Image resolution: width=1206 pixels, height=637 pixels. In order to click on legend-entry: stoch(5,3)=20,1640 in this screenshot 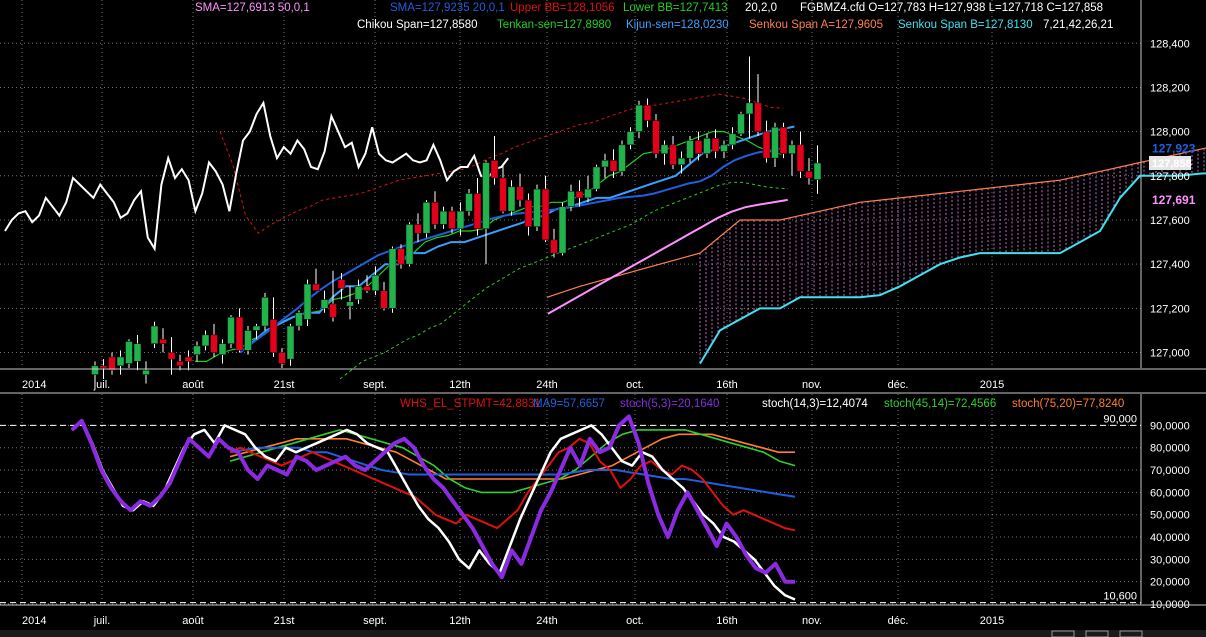, I will do `click(669, 404)`.